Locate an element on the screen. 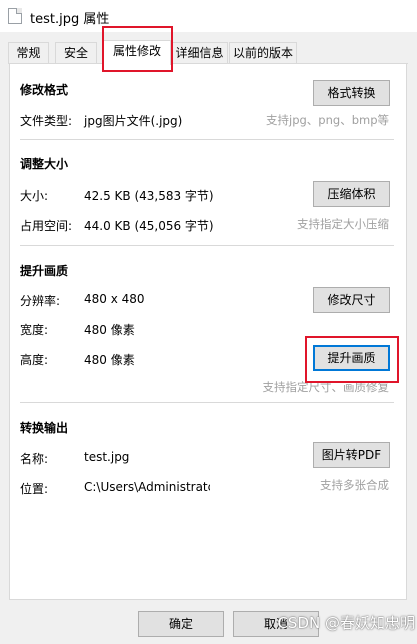  to-pdf-button: 图片转PDF is located at coordinates (351, 455).